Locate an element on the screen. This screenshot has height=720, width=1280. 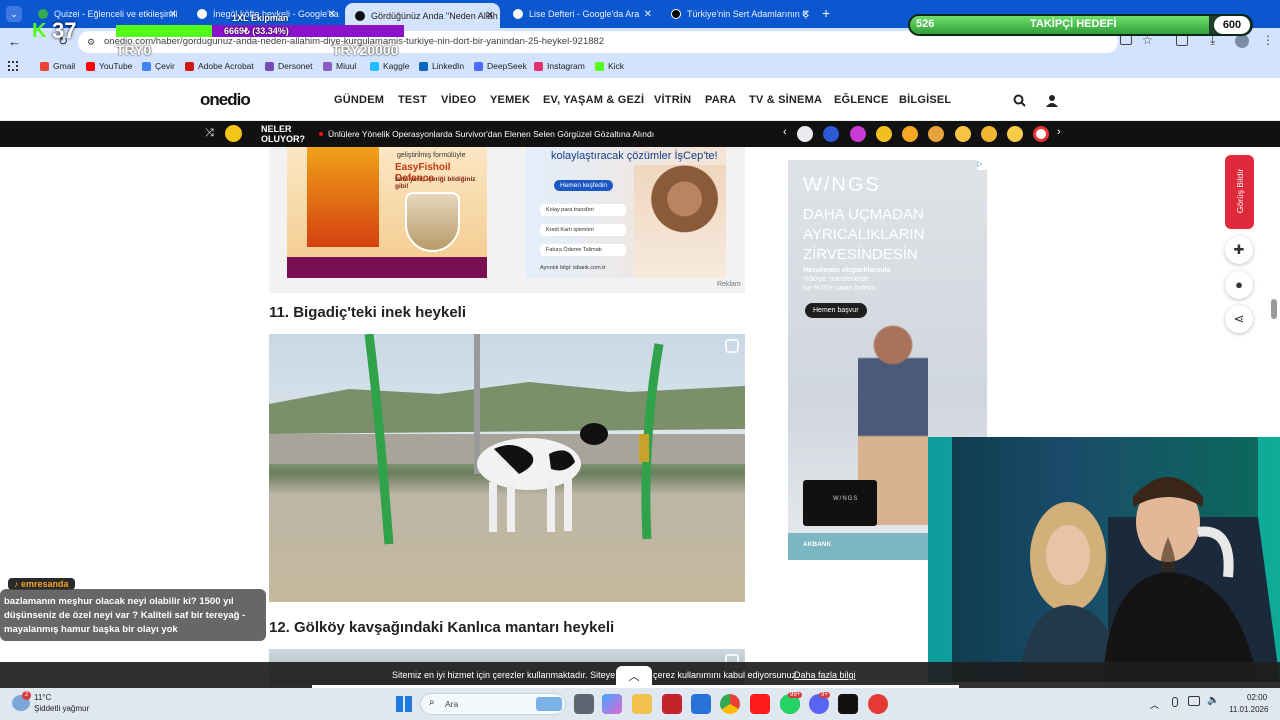
cow-statue-image is located at coordinates (507, 468).